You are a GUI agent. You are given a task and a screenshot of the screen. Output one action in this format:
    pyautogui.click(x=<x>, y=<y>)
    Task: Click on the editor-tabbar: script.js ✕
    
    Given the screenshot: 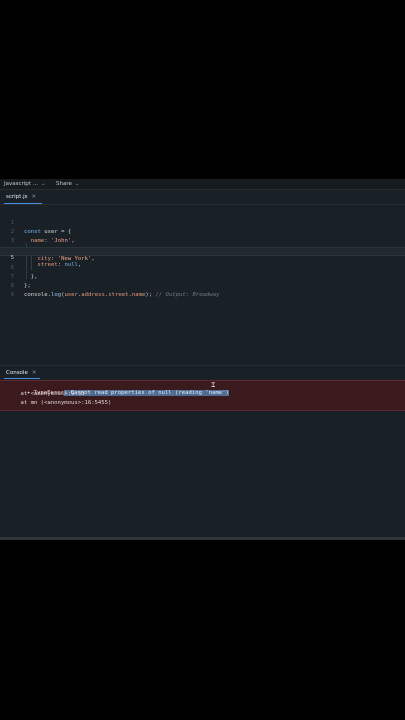 What is the action you would take?
    pyautogui.click(x=202, y=197)
    